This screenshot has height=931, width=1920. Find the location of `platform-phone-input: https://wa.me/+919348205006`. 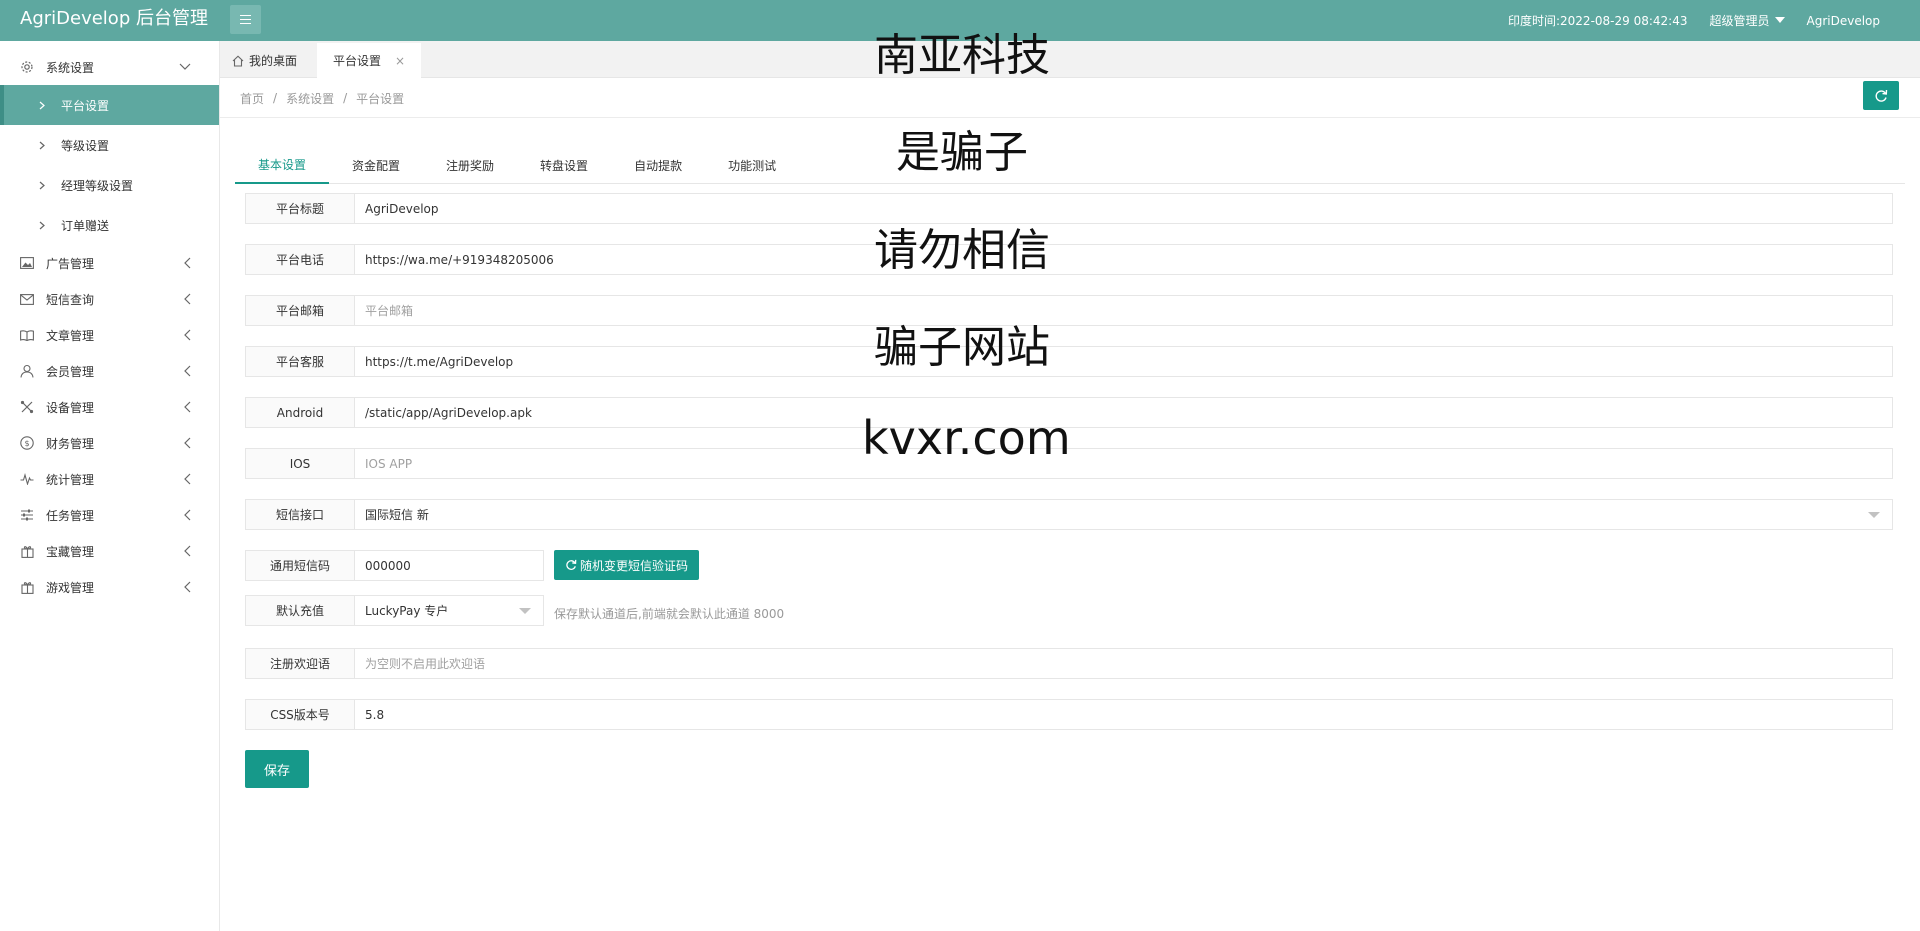

platform-phone-input: https://wa.me/+919348205006 is located at coordinates (1123, 259).